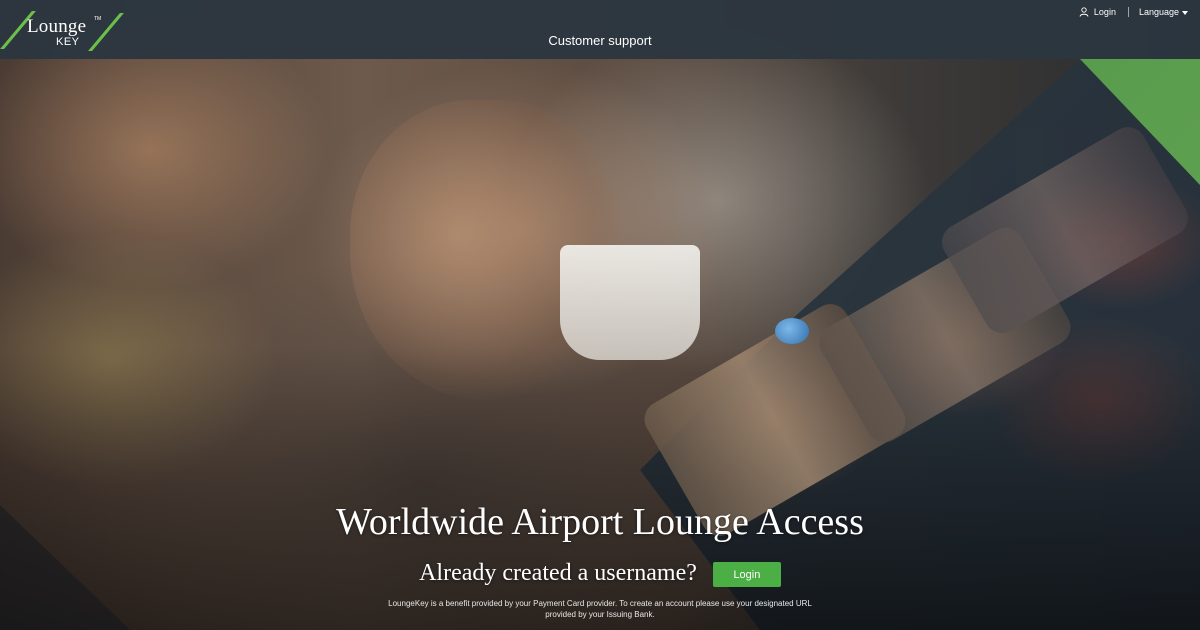  I want to click on header-login-link: Login, so click(1104, 12).